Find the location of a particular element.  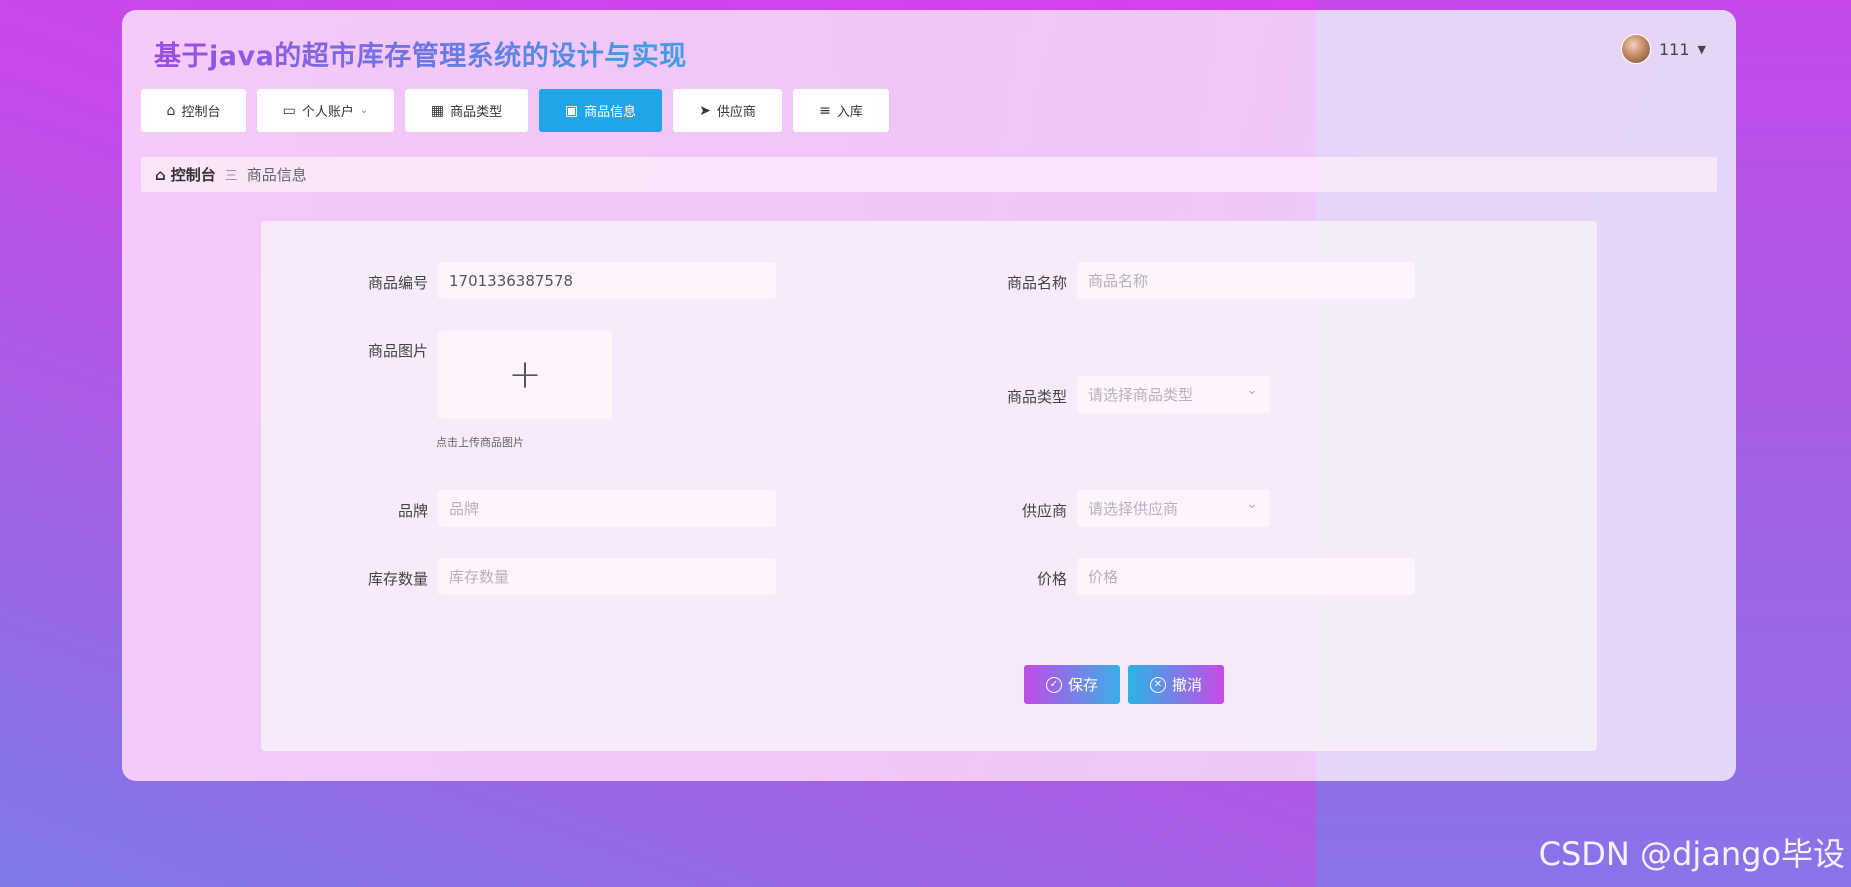

clipboard-icon: ▣ is located at coordinates (571, 110).